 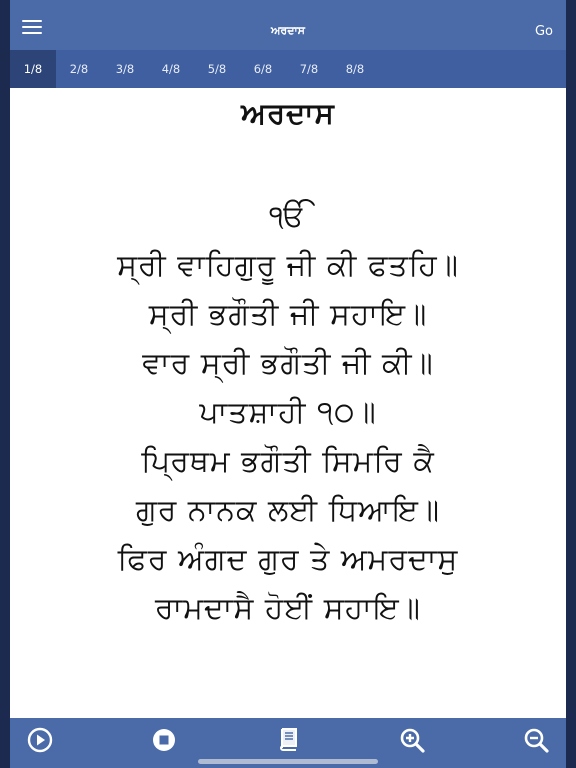 What do you see at coordinates (536, 740) in the screenshot?
I see `zoom-out-icon` at bounding box center [536, 740].